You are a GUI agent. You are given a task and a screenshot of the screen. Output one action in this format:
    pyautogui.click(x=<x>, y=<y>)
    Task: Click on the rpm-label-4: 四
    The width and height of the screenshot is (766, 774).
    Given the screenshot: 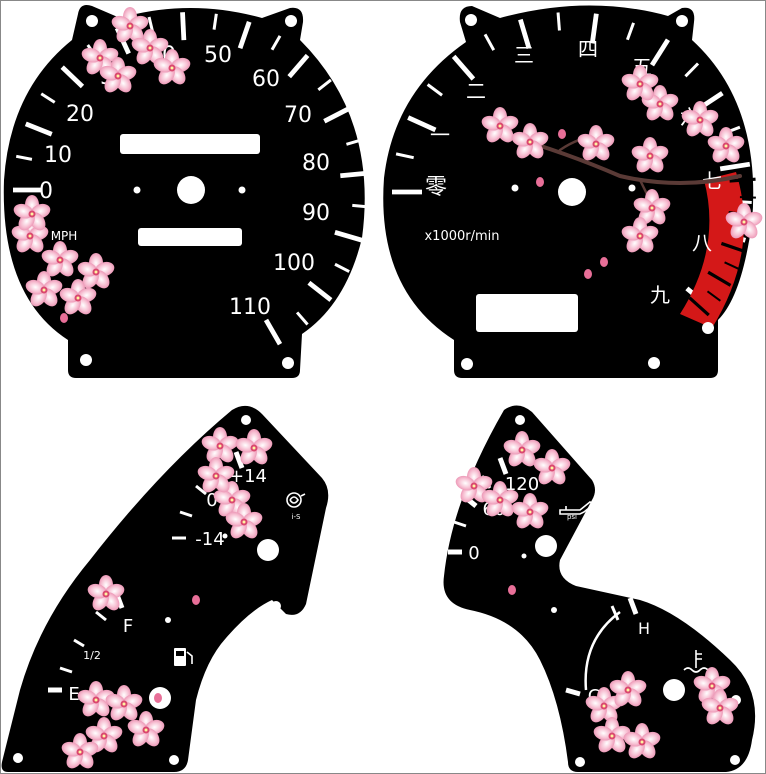 What is the action you would take?
    pyautogui.click(x=588, y=49)
    